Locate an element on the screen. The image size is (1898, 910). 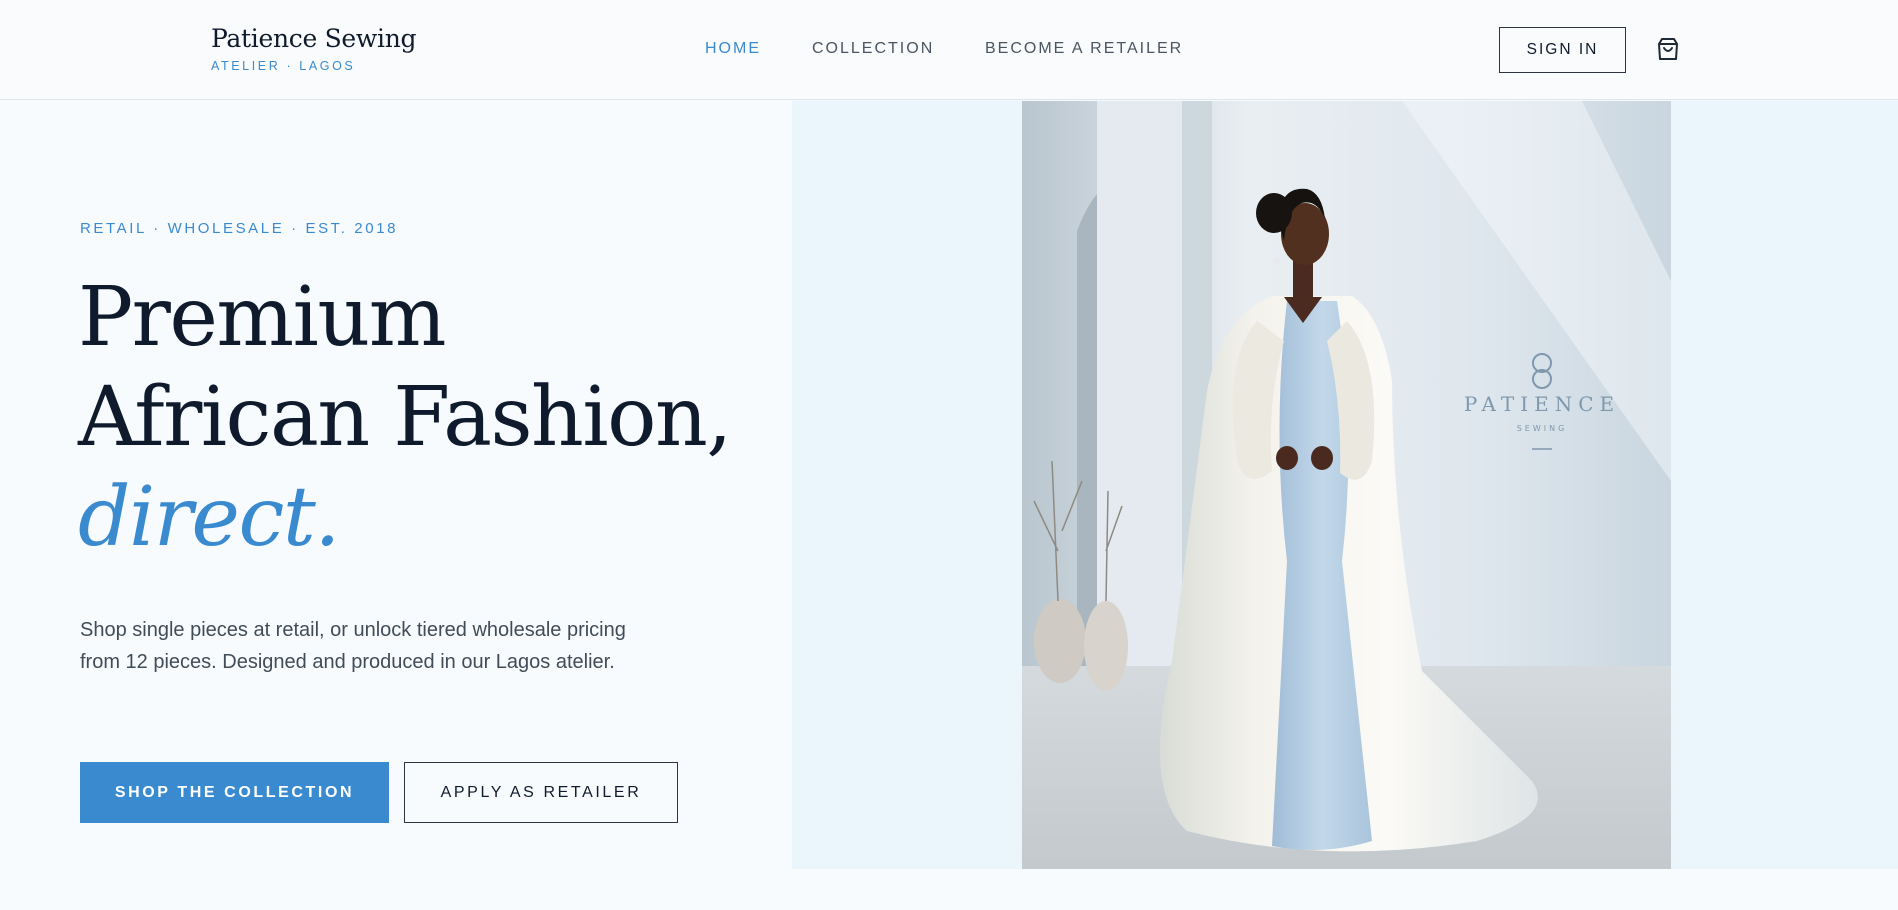
sign-in-button: SIGN IN is located at coordinates (1562, 50).